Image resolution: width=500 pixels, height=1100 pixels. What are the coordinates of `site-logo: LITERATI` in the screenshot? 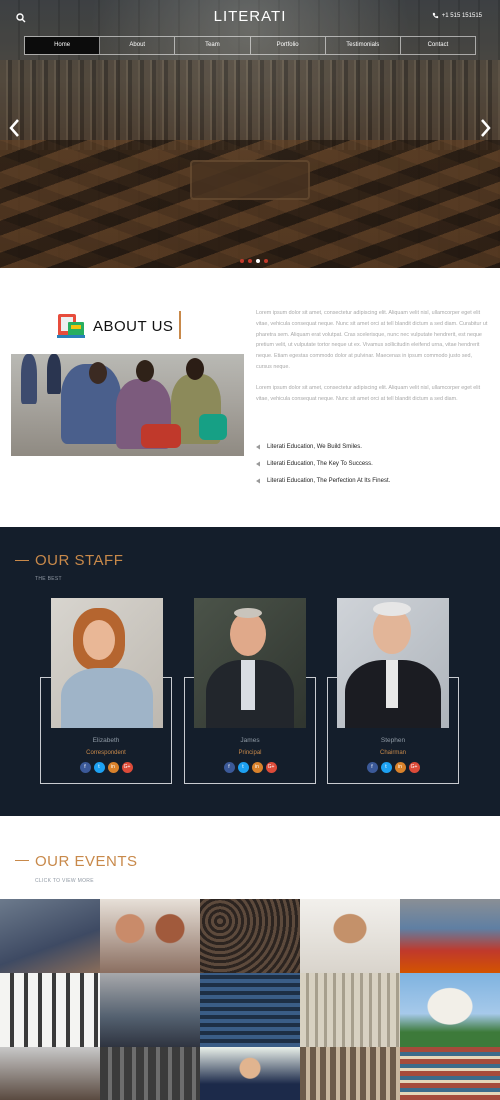 It's located at (250, 16).